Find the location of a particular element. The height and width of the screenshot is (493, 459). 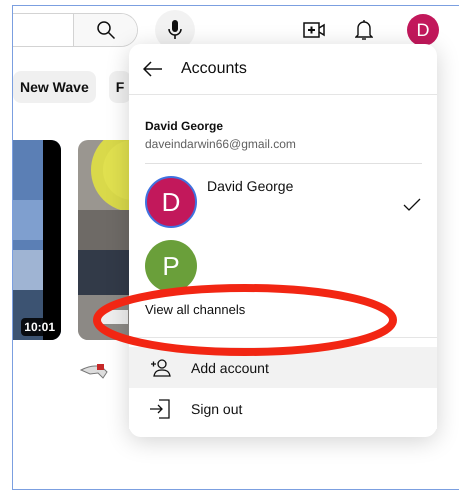

video-plus-icon is located at coordinates (314, 30).